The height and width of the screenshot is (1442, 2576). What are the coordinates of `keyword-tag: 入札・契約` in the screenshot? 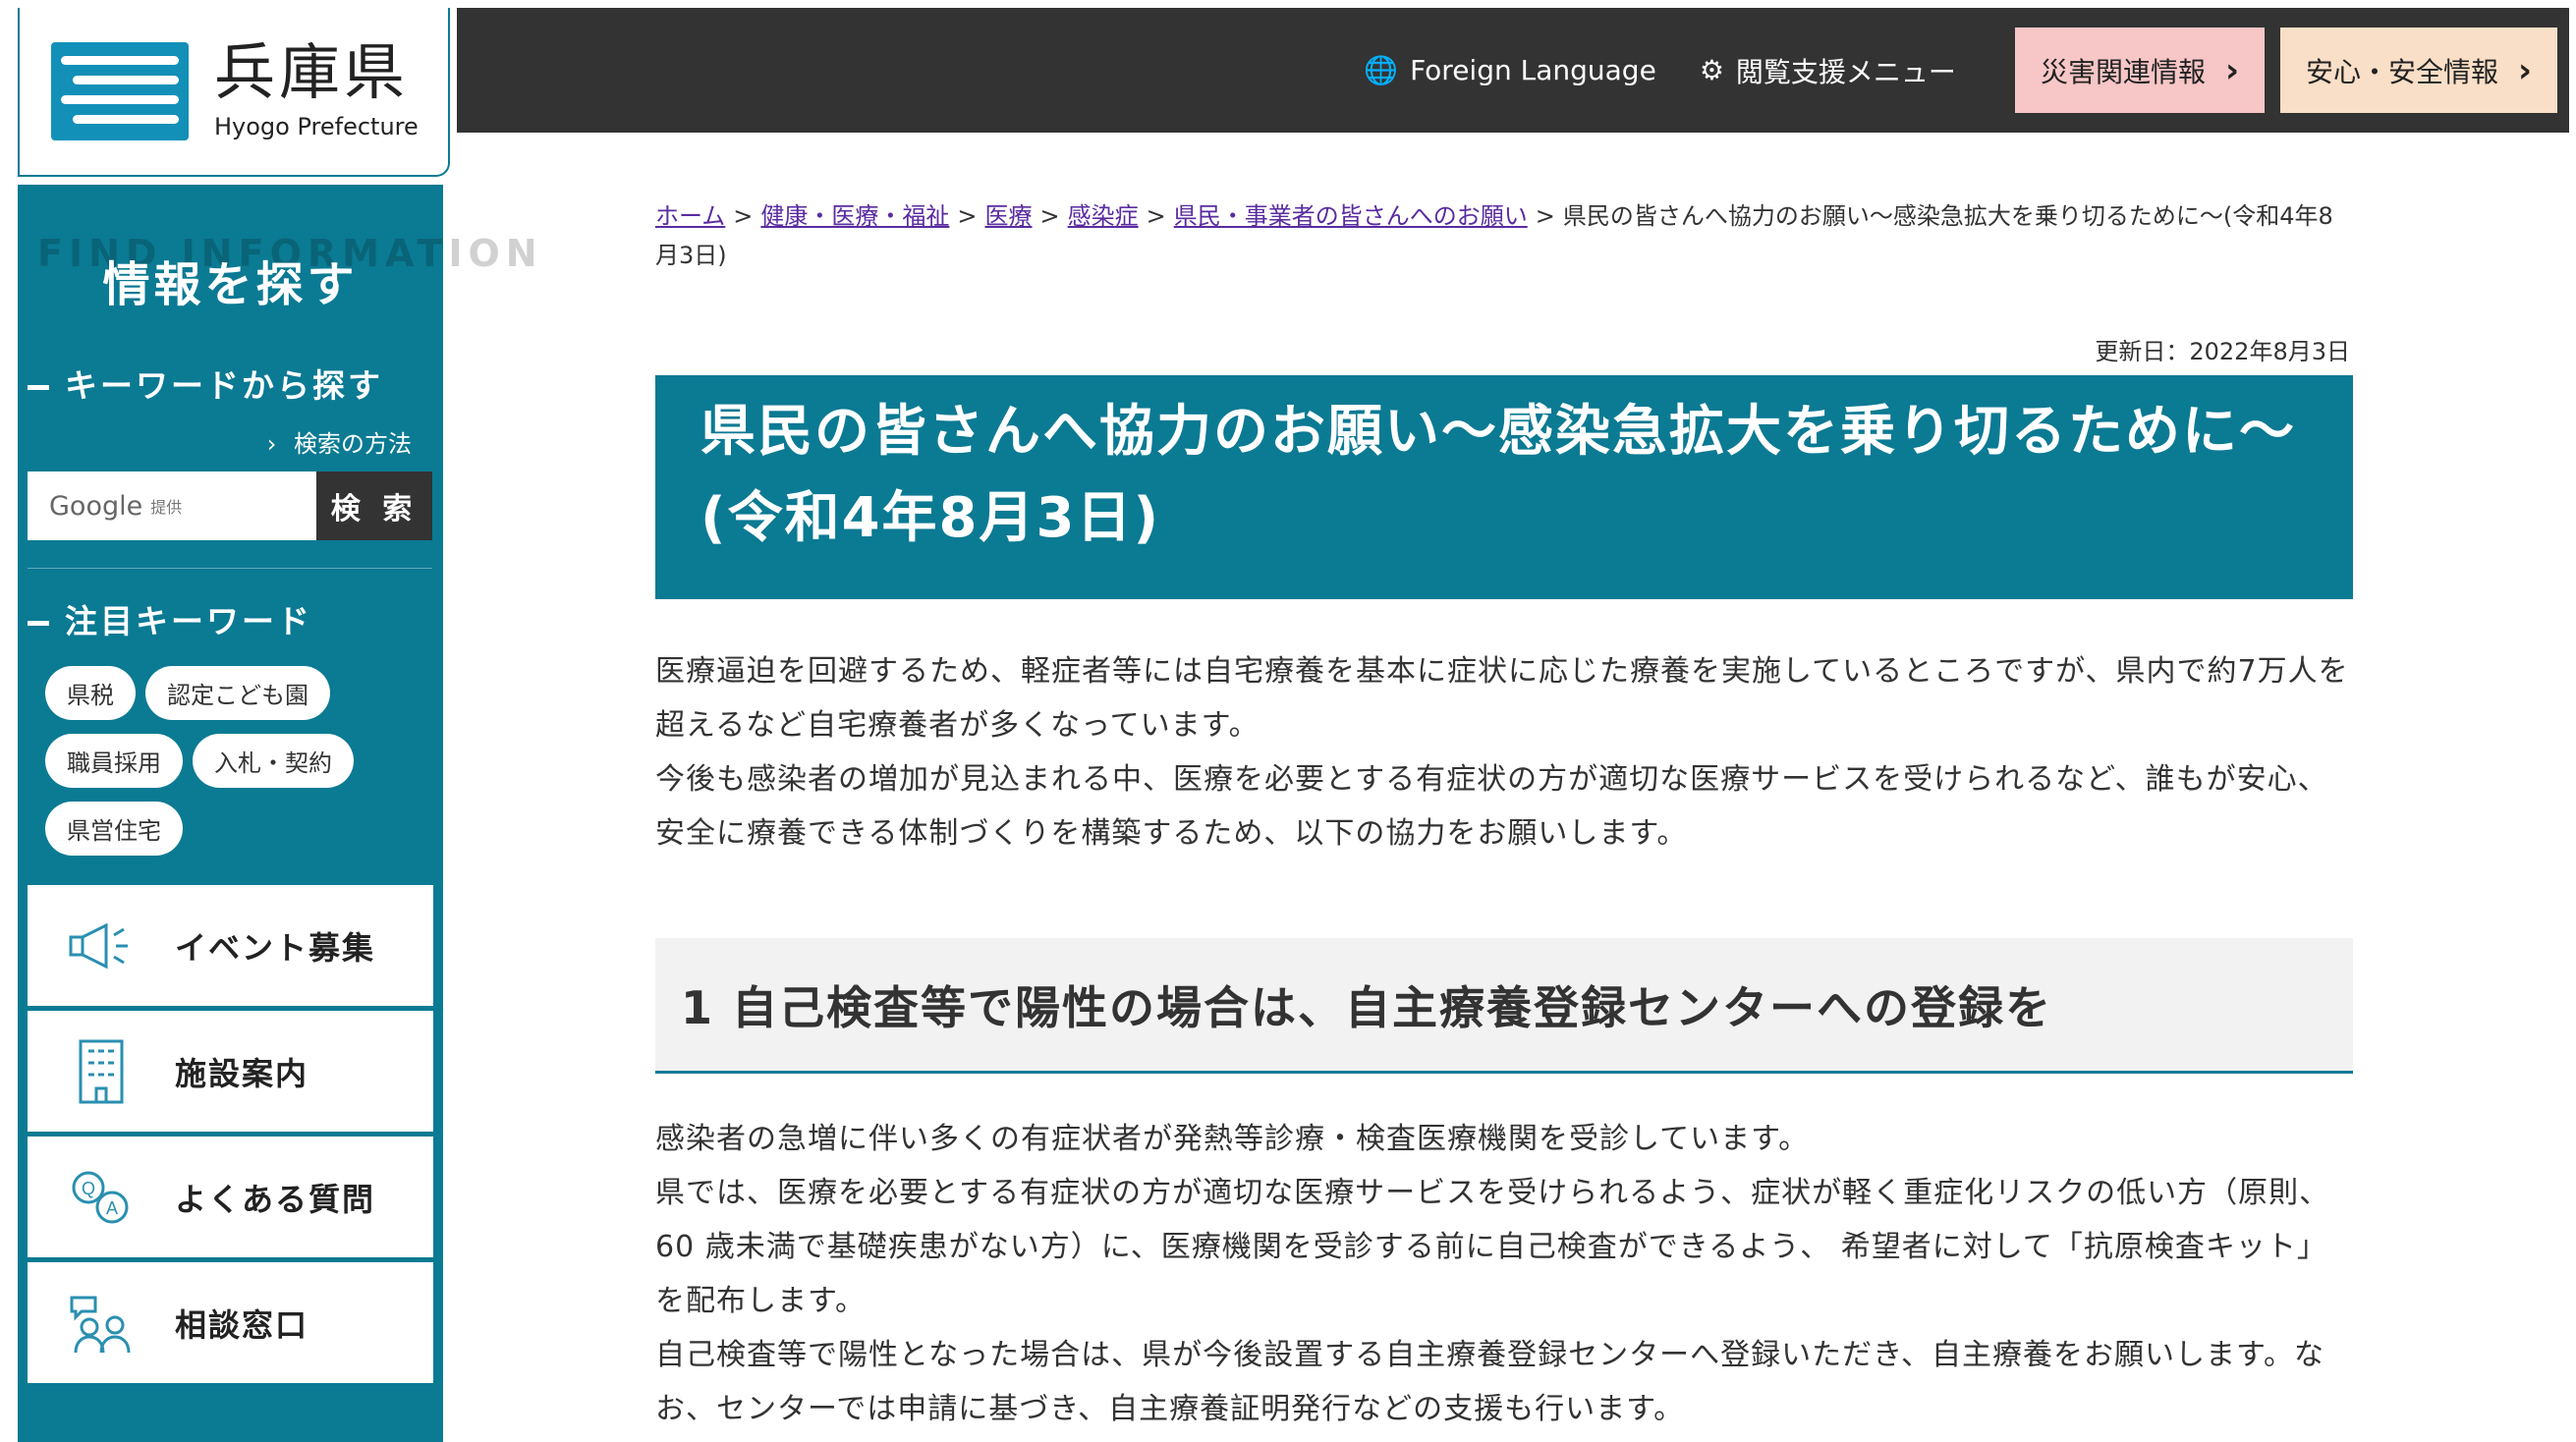 It's located at (273, 761).